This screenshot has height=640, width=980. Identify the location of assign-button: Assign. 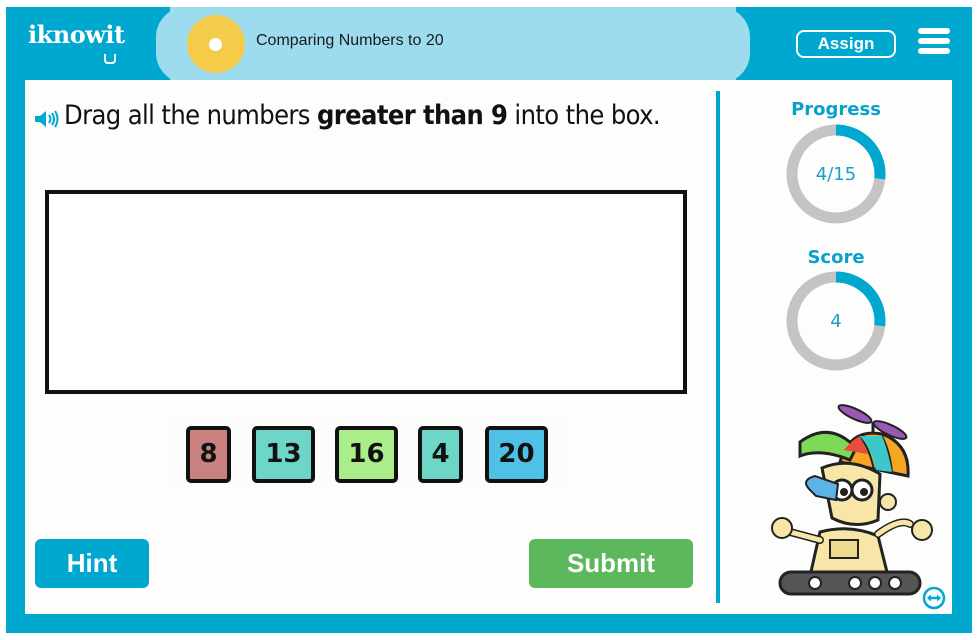
(846, 44).